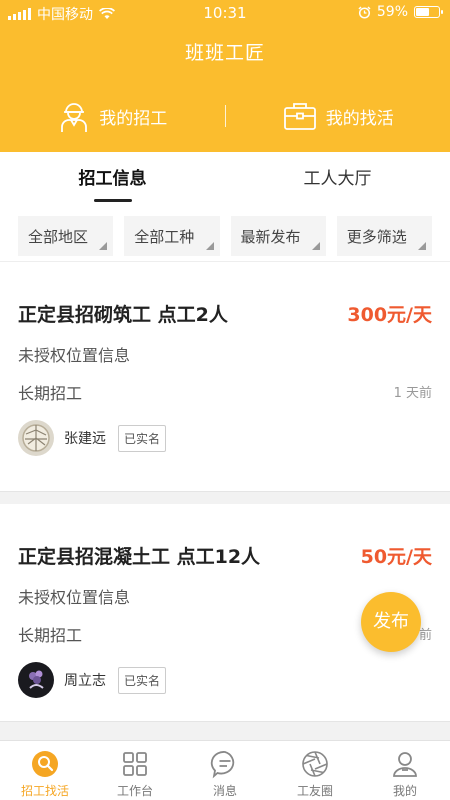 The width and height of the screenshot is (450, 800). Describe the element at coordinates (74, 117) in the screenshot. I see `worker-icon` at that location.